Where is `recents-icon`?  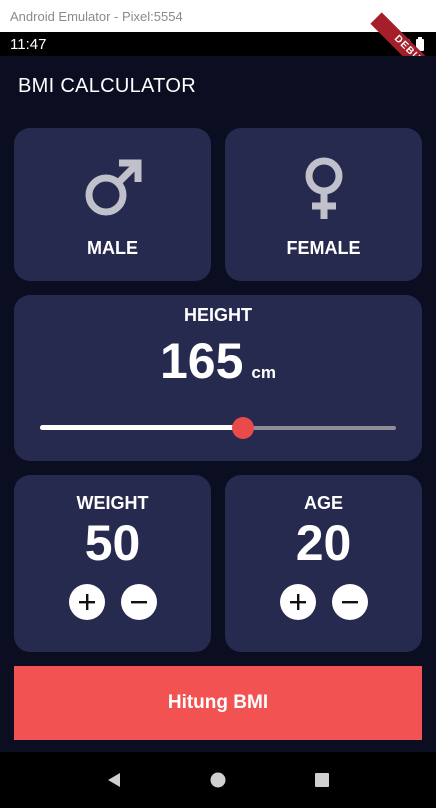
recents-icon is located at coordinates (322, 780).